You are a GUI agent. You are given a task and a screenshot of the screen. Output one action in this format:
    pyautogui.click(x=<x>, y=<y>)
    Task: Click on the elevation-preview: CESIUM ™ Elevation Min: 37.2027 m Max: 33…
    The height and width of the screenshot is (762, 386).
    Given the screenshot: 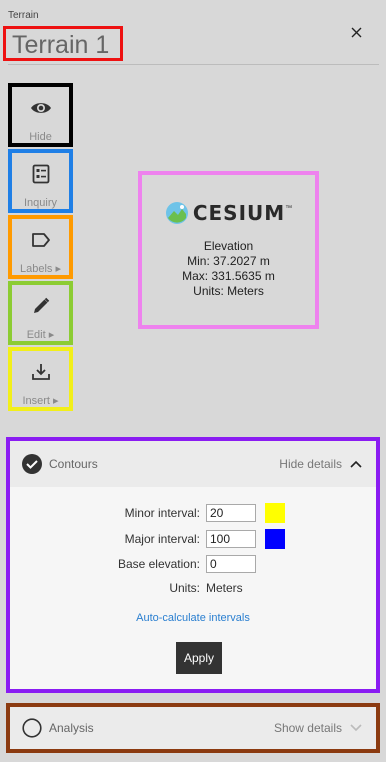 What is the action you would take?
    pyautogui.click(x=228, y=250)
    